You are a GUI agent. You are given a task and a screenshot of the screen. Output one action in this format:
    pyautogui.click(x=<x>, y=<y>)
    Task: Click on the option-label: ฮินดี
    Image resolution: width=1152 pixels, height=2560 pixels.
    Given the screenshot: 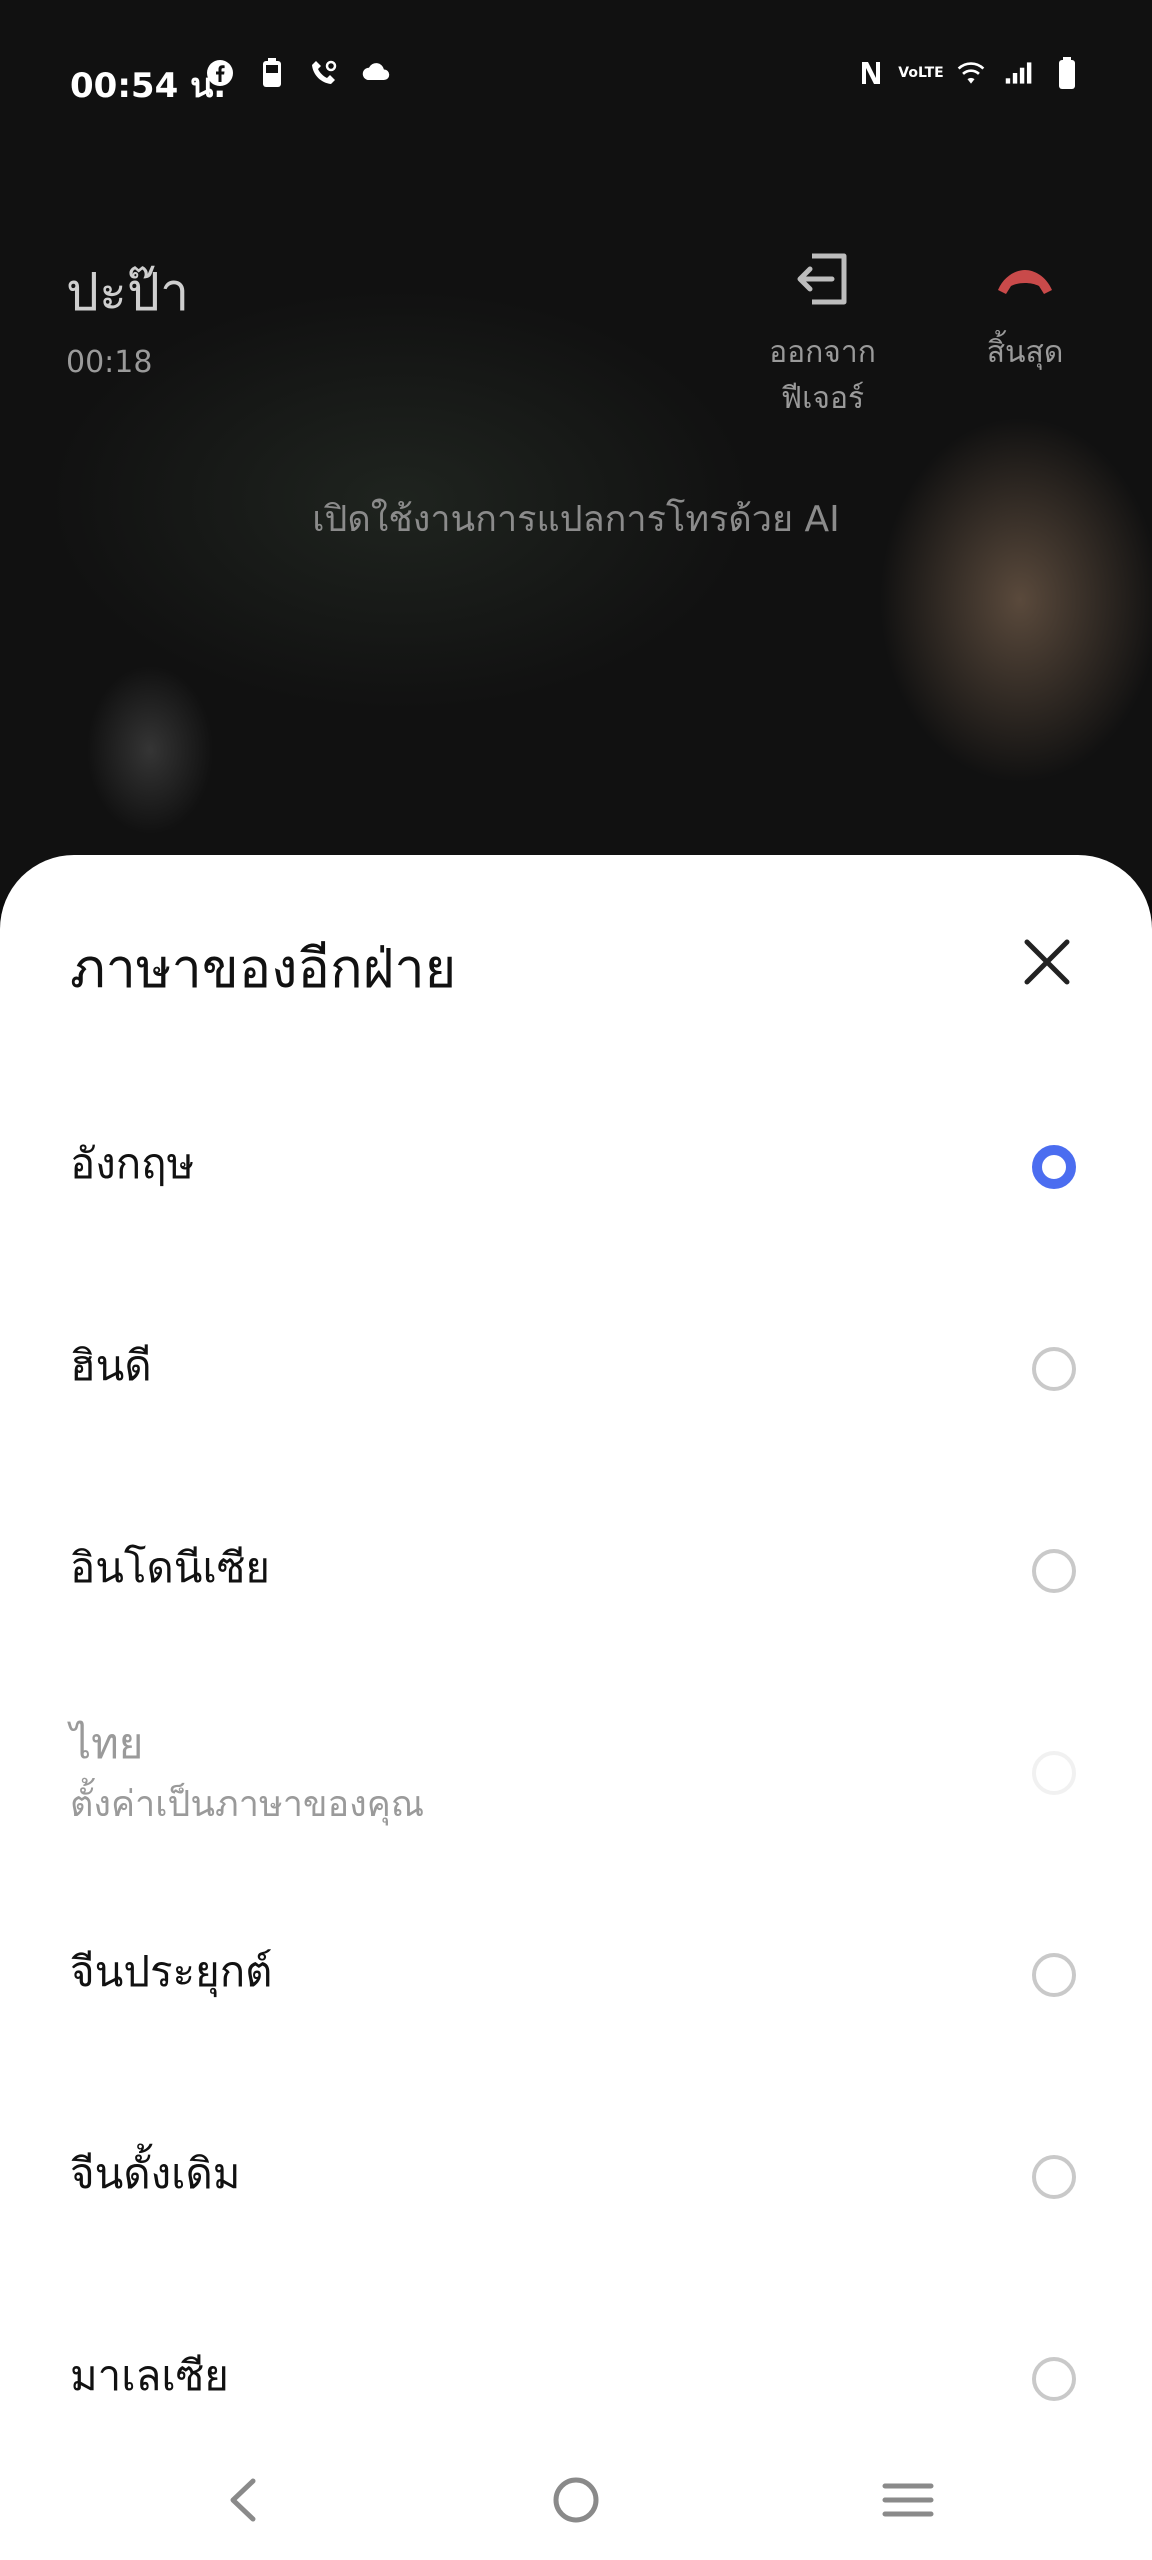 What is the action you would take?
    pyautogui.click(x=111, y=1365)
    